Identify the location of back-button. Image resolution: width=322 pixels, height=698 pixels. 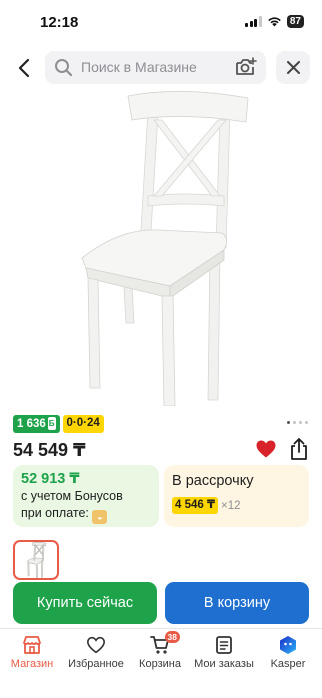
(24, 68).